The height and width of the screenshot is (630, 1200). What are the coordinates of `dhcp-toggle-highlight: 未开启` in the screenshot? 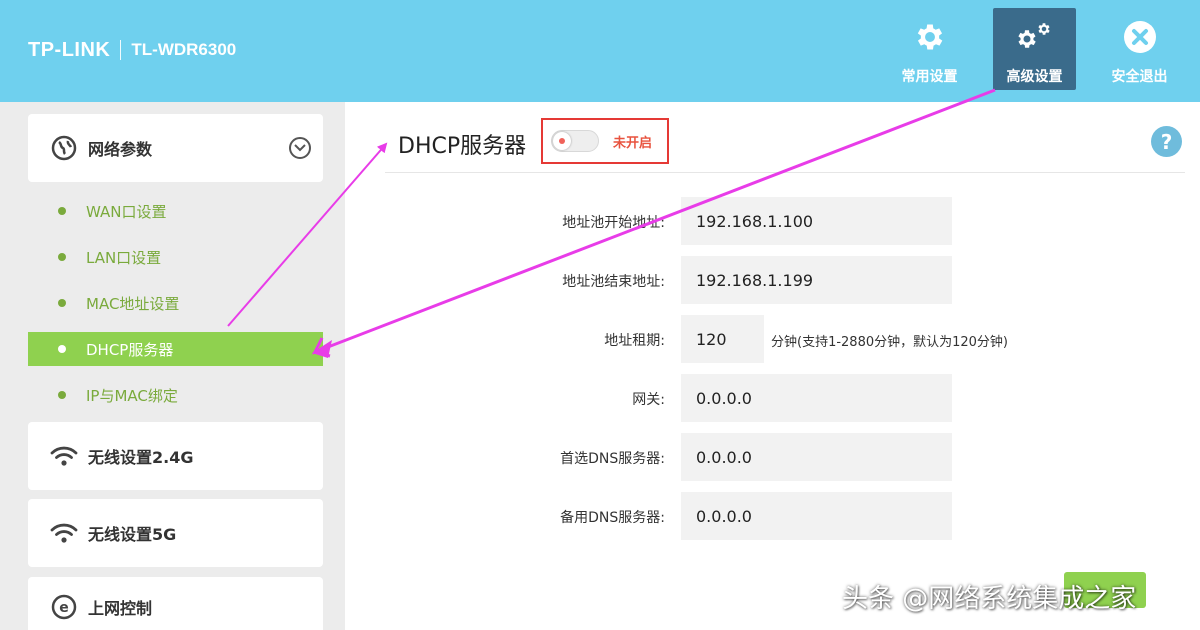 It's located at (605, 141).